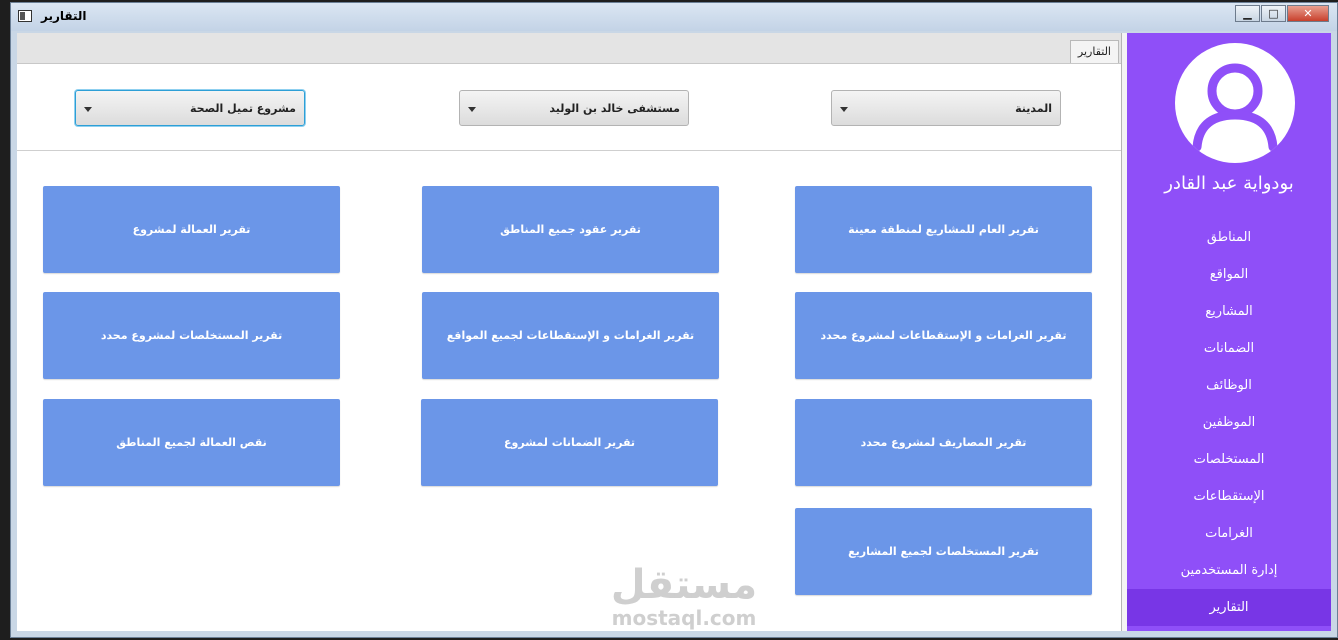 The image size is (1338, 640). I want to click on sidebar-item-employees: الموظفين, so click(1229, 422).